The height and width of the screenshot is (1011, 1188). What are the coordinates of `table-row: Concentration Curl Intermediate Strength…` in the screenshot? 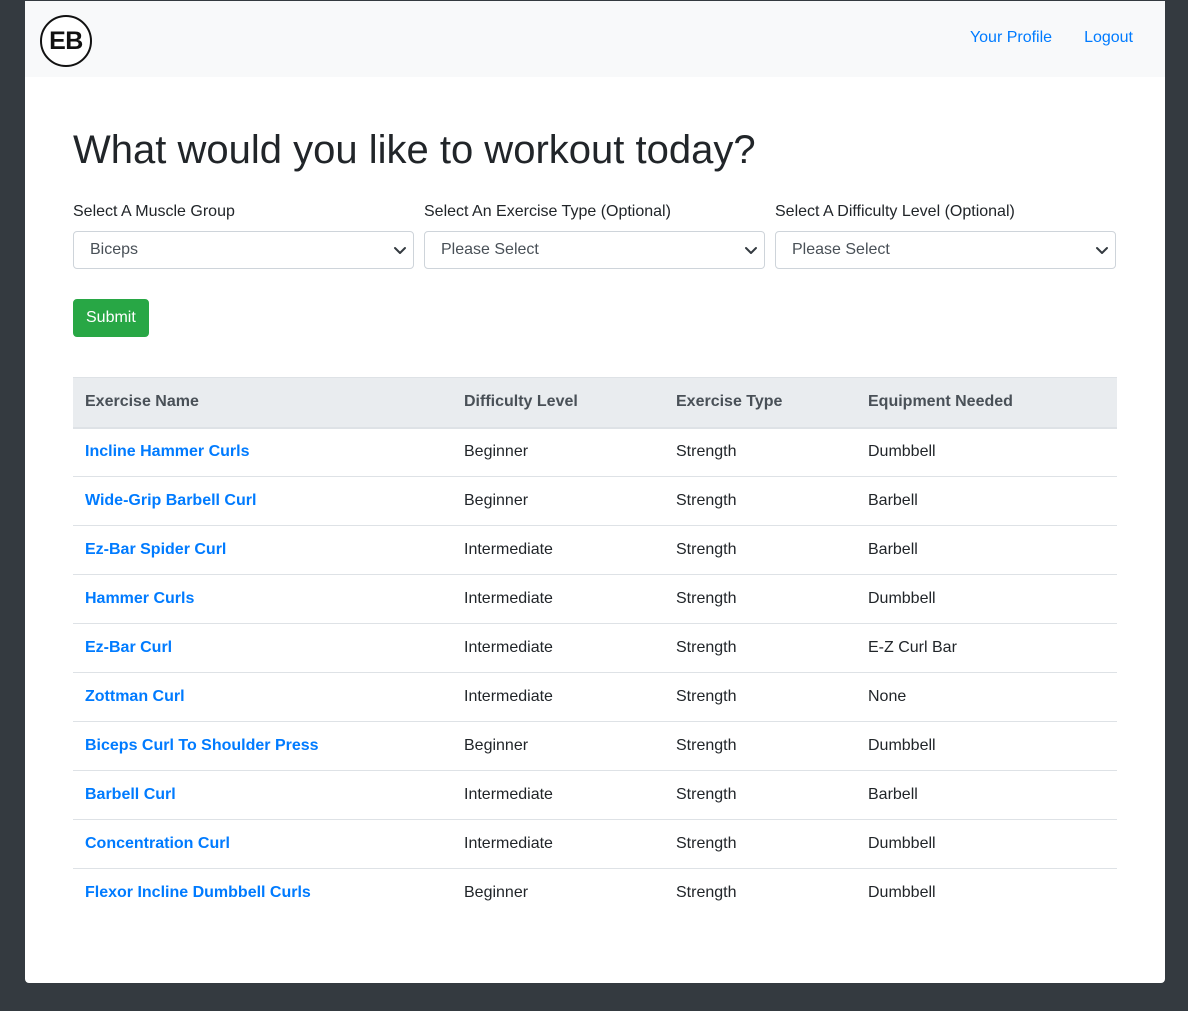 It's located at (595, 844).